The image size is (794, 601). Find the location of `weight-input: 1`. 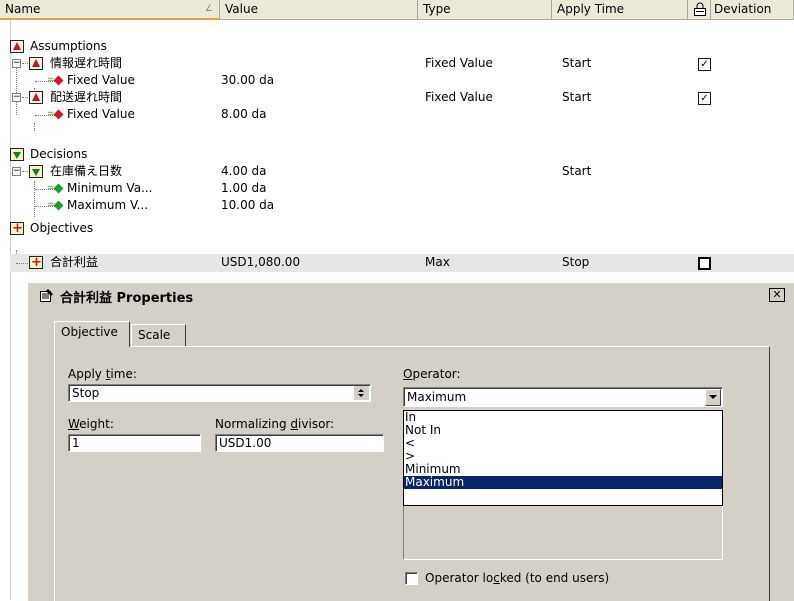

weight-input: 1 is located at coordinates (134, 443).